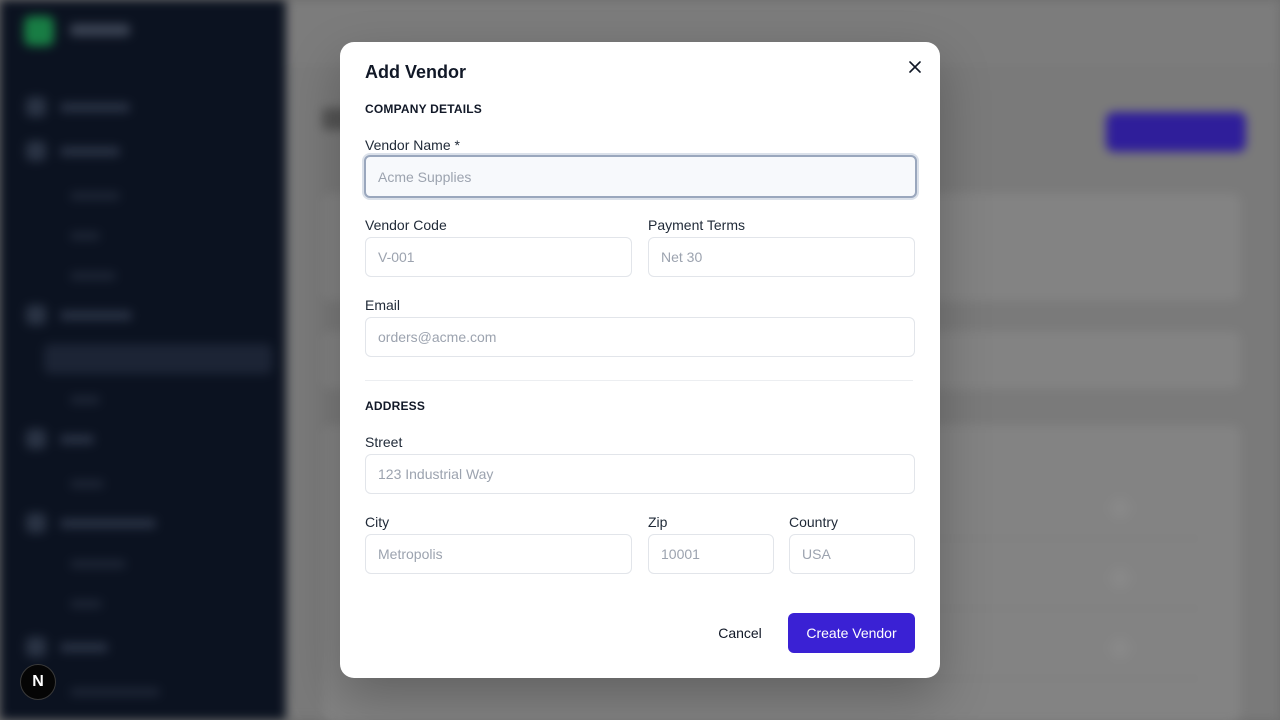 Image resolution: width=1280 pixels, height=720 pixels. What do you see at coordinates (377, 522) in the screenshot?
I see `city-label: City` at bounding box center [377, 522].